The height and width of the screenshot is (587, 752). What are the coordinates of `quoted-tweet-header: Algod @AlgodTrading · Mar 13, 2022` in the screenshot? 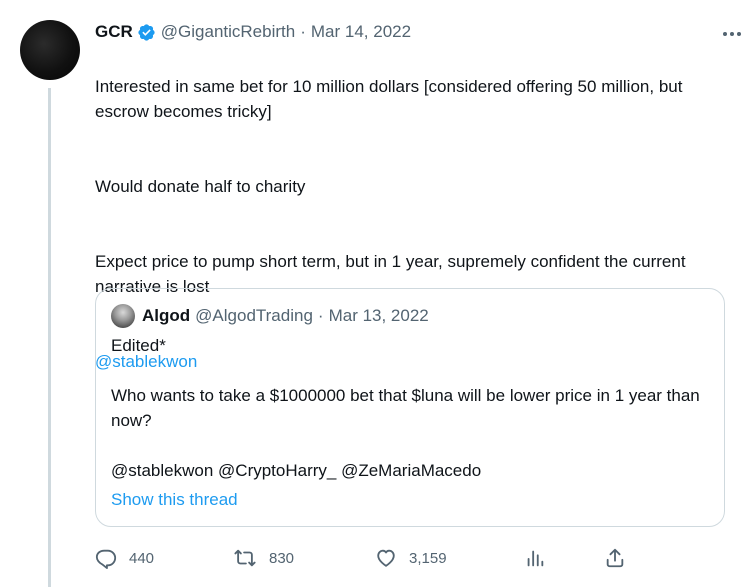 It's located at (410, 316).